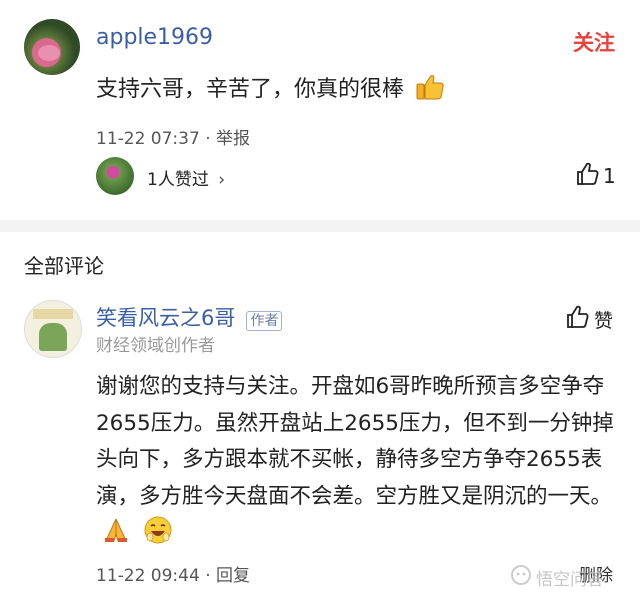  Describe the element at coordinates (53, 314) in the screenshot. I see `avatar-banner` at that location.